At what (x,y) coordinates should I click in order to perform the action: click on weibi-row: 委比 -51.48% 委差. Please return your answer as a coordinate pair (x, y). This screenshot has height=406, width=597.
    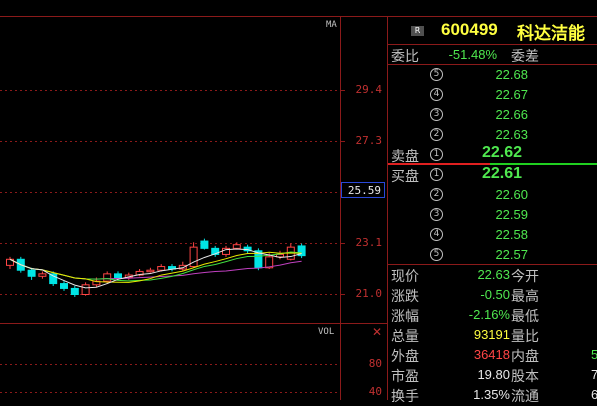
    Looking at the image, I should click on (492, 55).